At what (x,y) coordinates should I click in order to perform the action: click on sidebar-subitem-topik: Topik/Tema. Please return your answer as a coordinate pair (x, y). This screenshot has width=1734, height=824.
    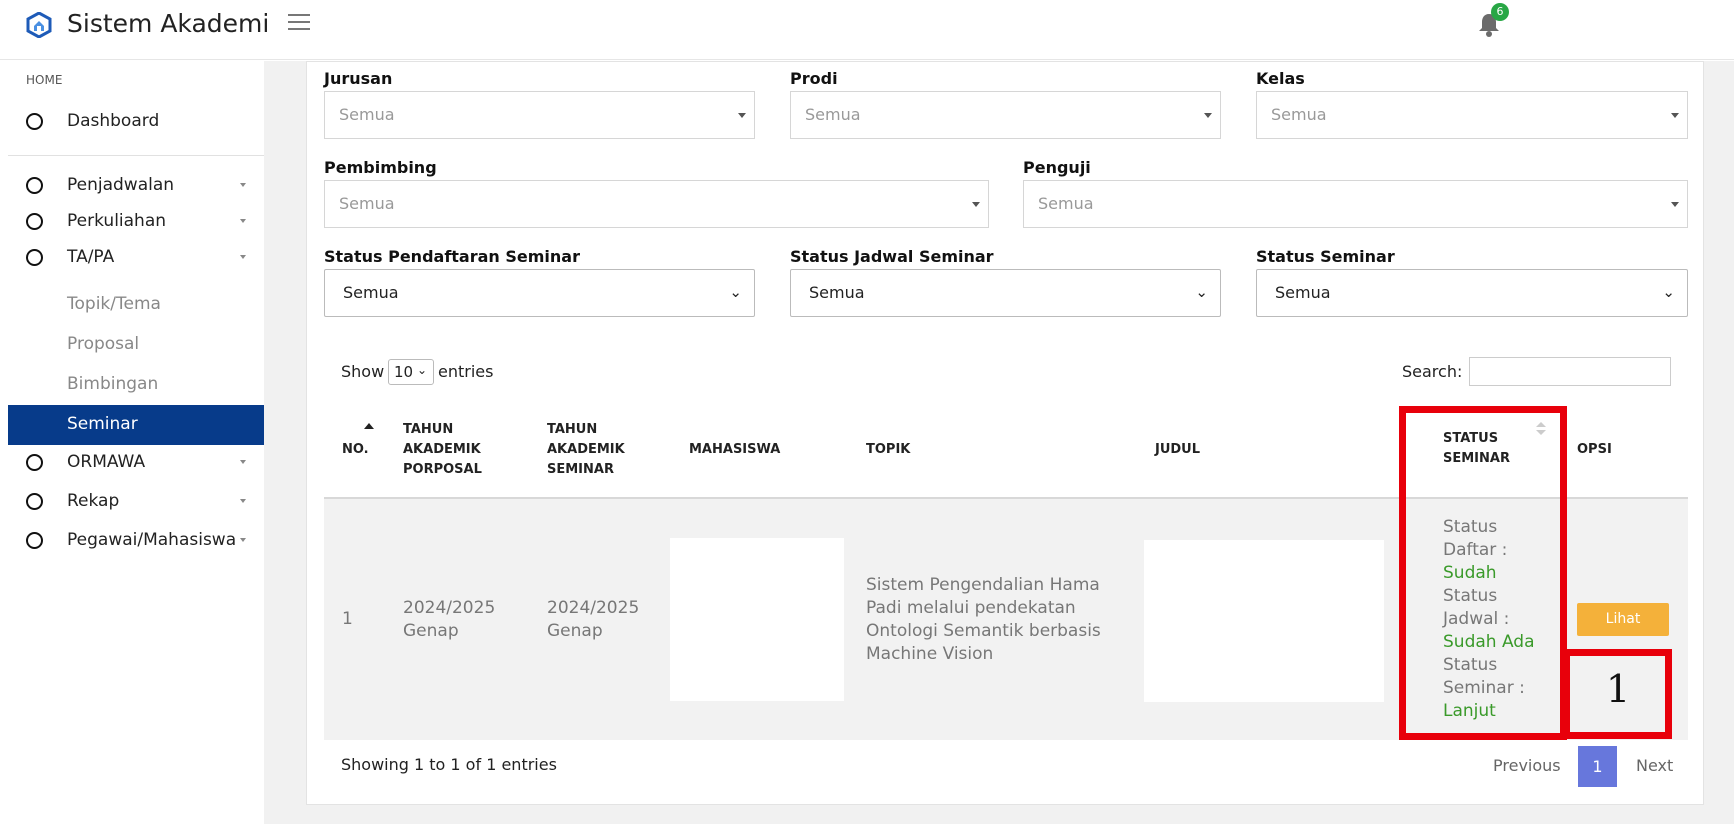
    Looking at the image, I should click on (136, 305).